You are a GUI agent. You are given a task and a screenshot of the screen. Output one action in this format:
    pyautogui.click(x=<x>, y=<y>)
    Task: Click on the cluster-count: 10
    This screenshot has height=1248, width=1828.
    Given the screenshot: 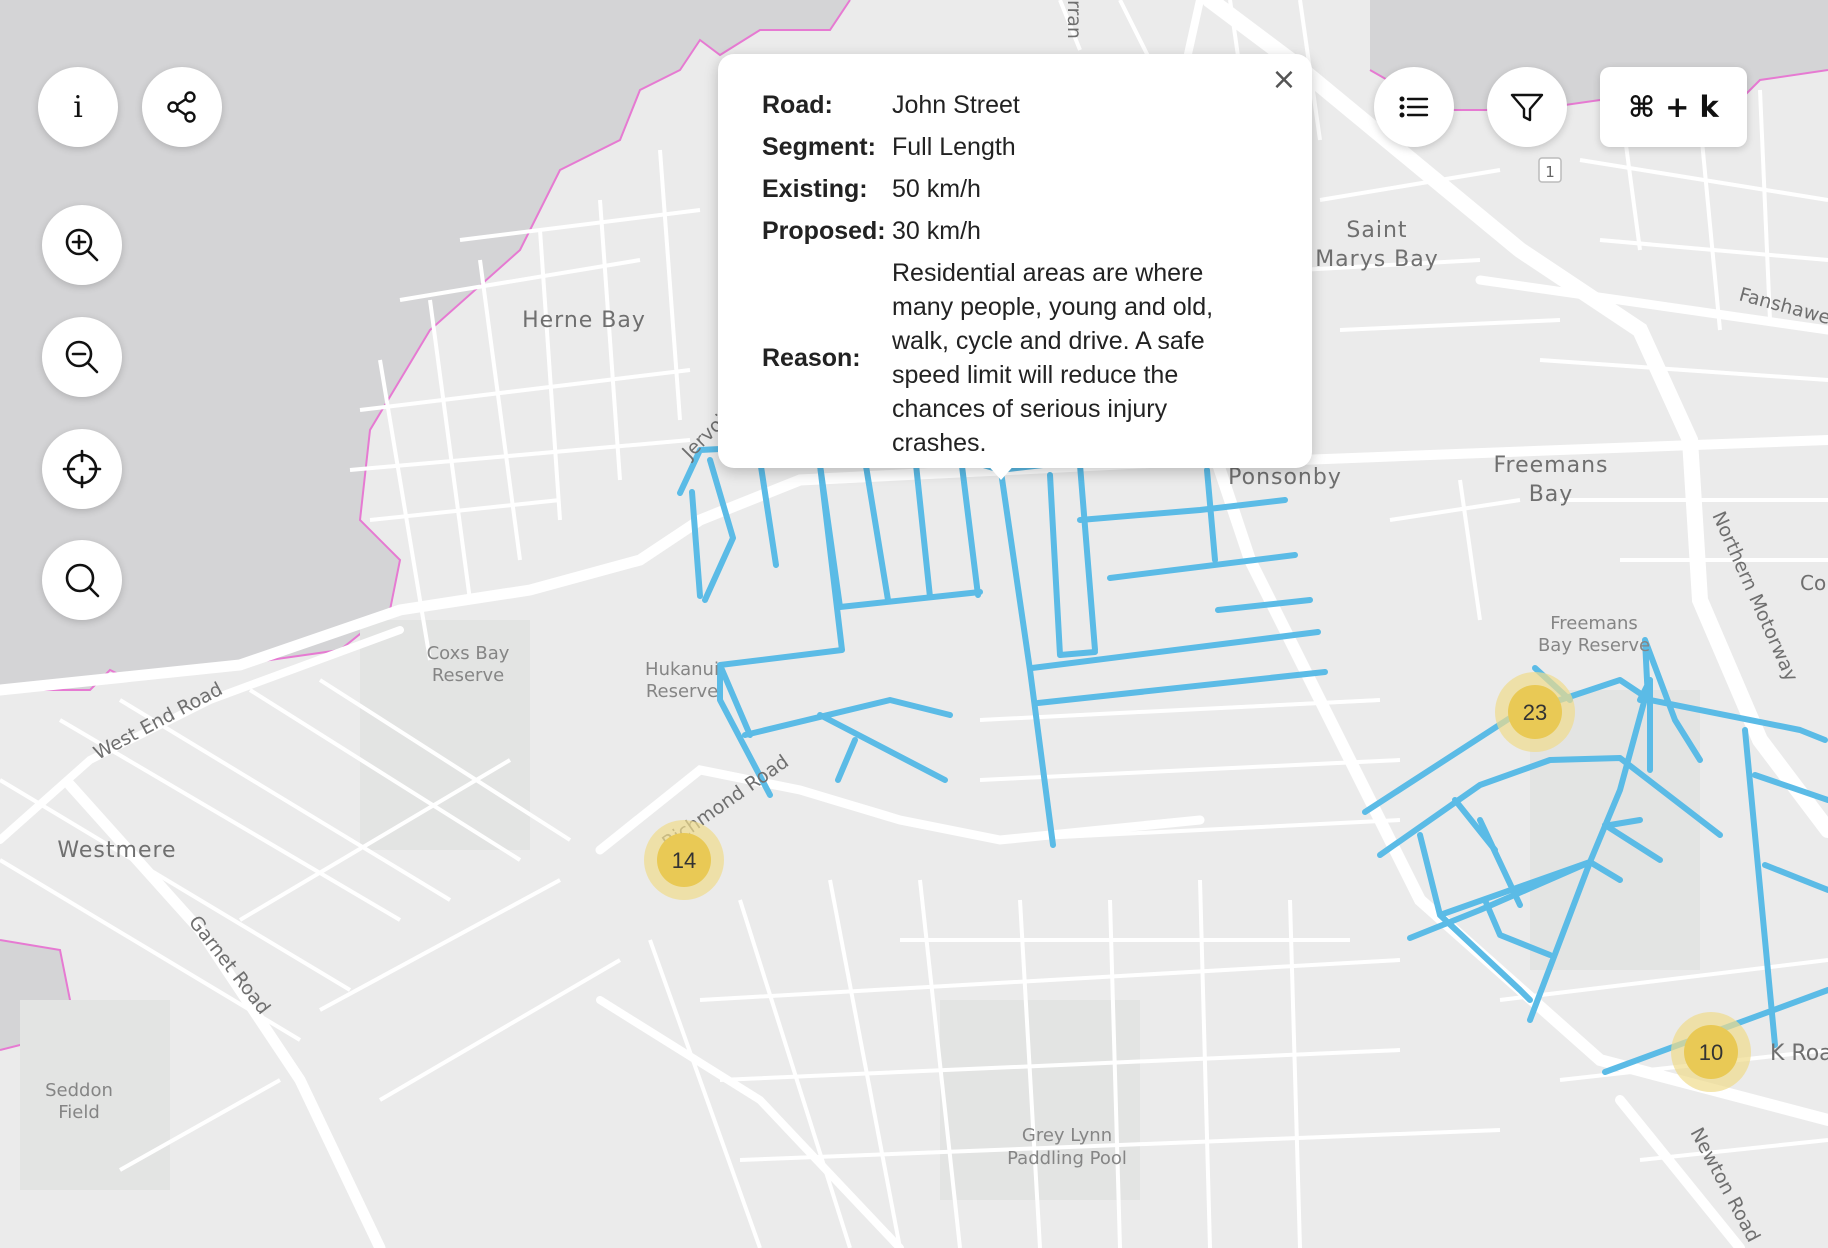 What is the action you would take?
    pyautogui.click(x=1711, y=1052)
    